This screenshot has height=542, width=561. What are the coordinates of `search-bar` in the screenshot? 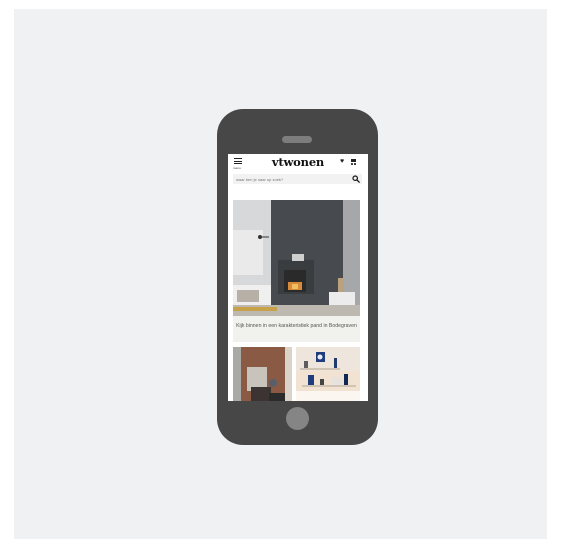 It's located at (297, 179).